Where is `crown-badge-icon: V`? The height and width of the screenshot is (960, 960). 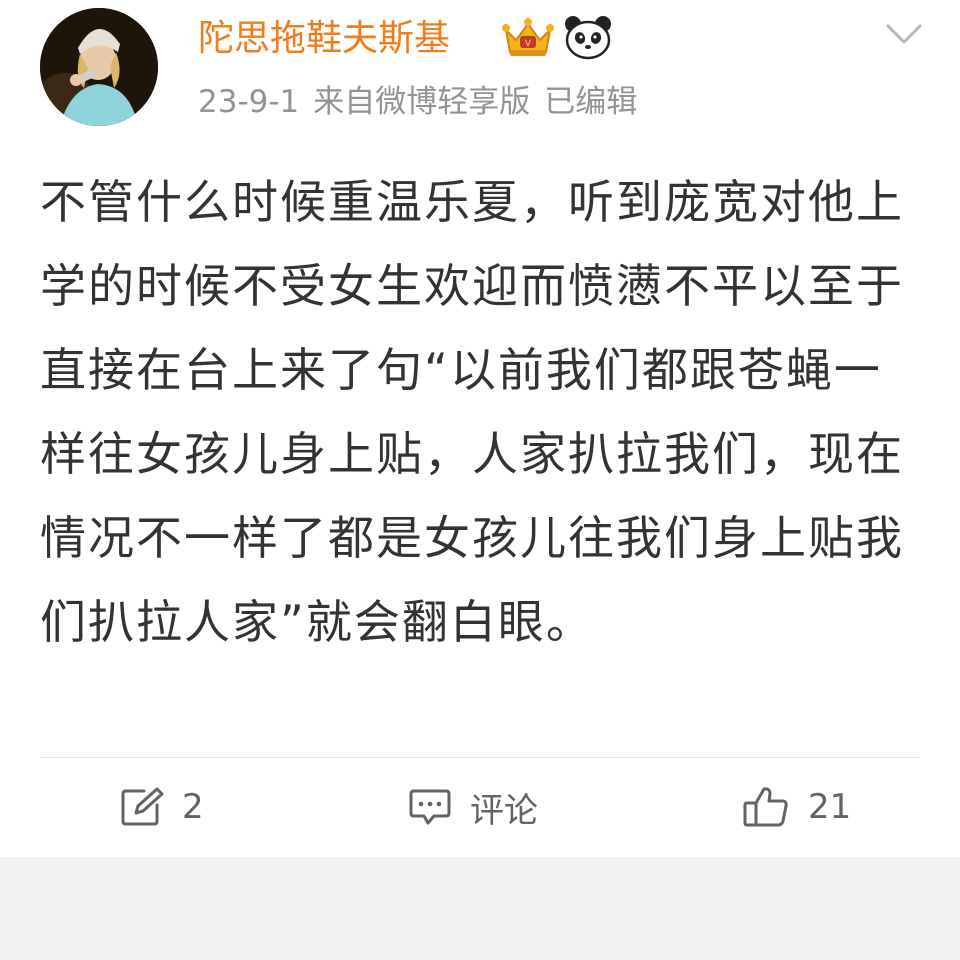
crown-badge-icon: V is located at coordinates (528, 38).